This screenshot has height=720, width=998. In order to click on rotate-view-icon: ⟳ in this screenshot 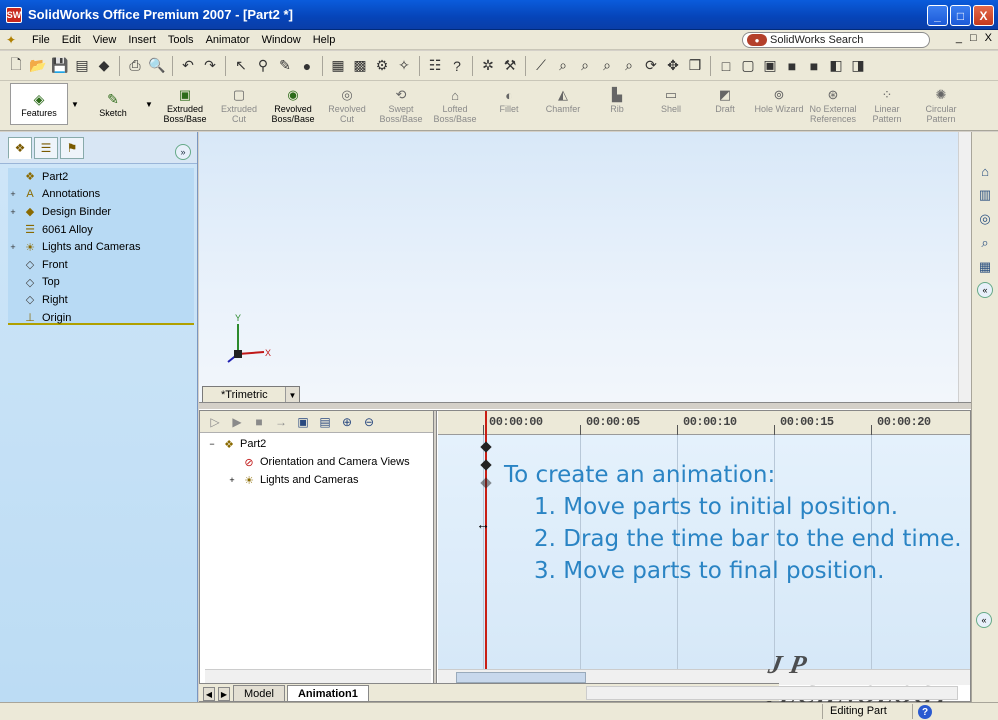, I will do `click(651, 66)`.